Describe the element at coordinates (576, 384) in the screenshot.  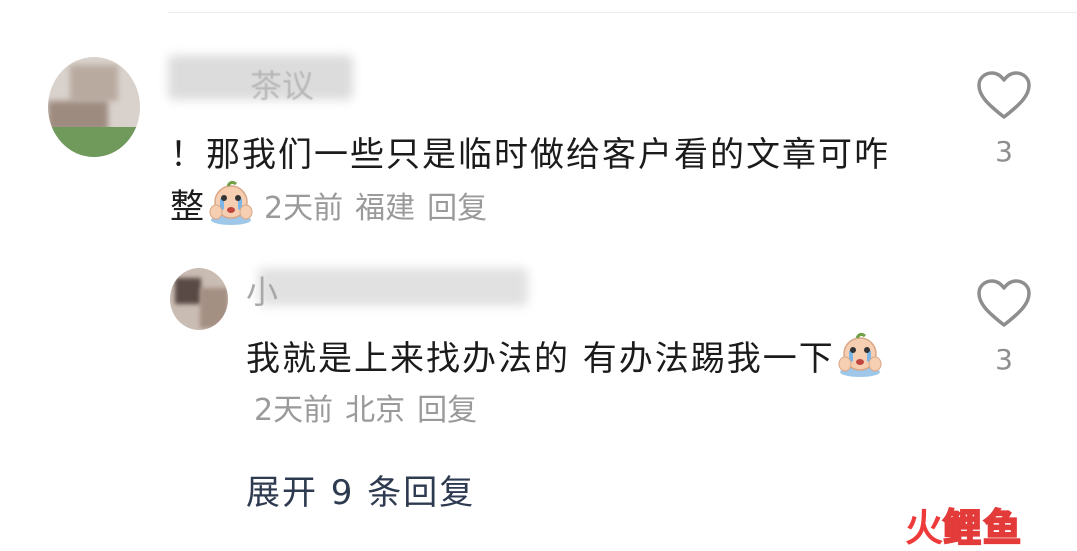
I see `reply-body: 我就是上来找办法的 有办法踢我一下 2天前 北京 回复` at that location.